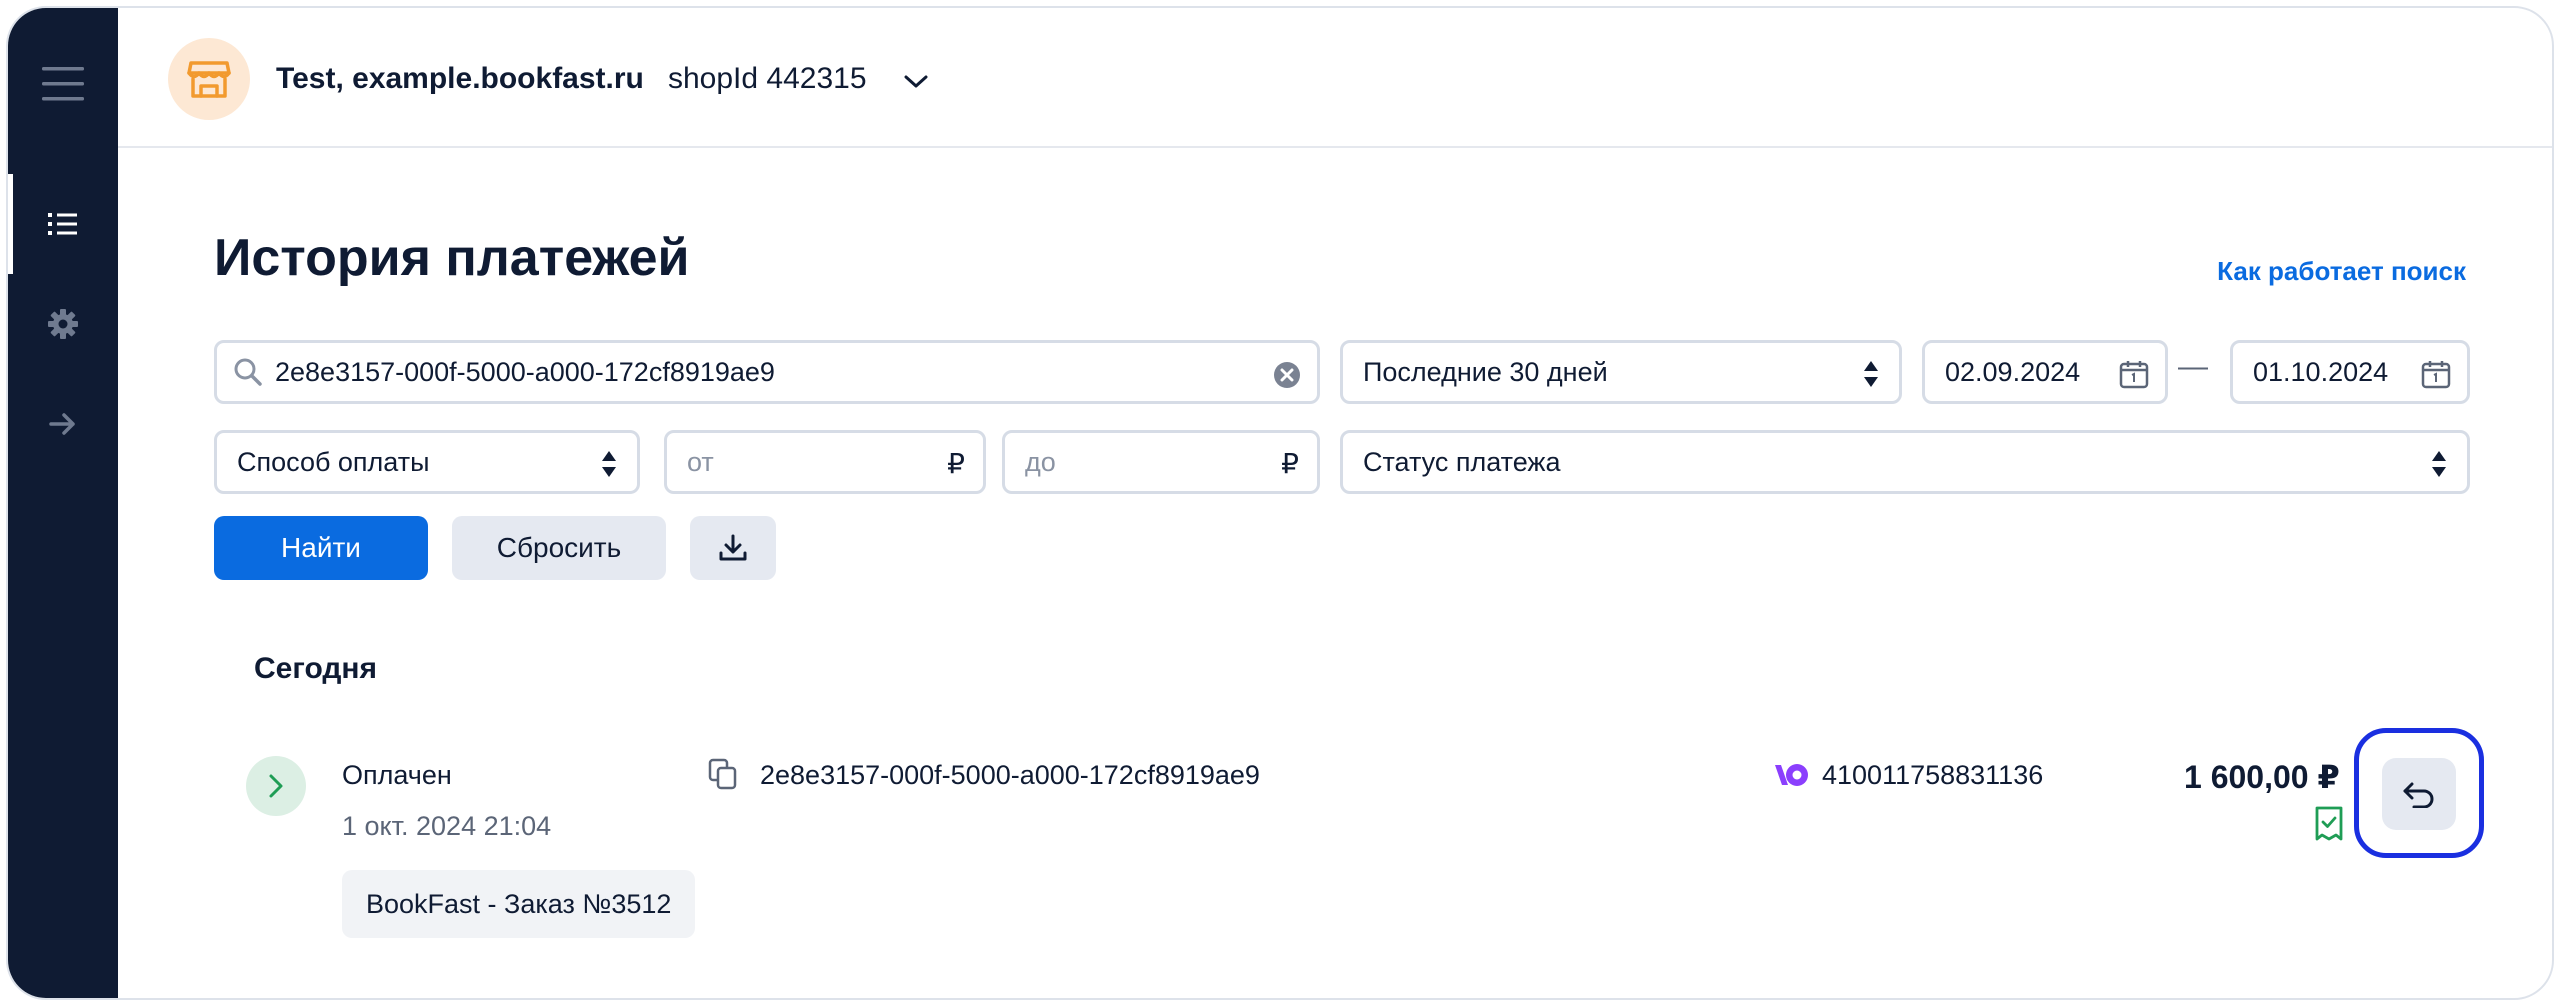 This screenshot has height=1008, width=2560. I want to click on arrow-right-icon, so click(62, 424).